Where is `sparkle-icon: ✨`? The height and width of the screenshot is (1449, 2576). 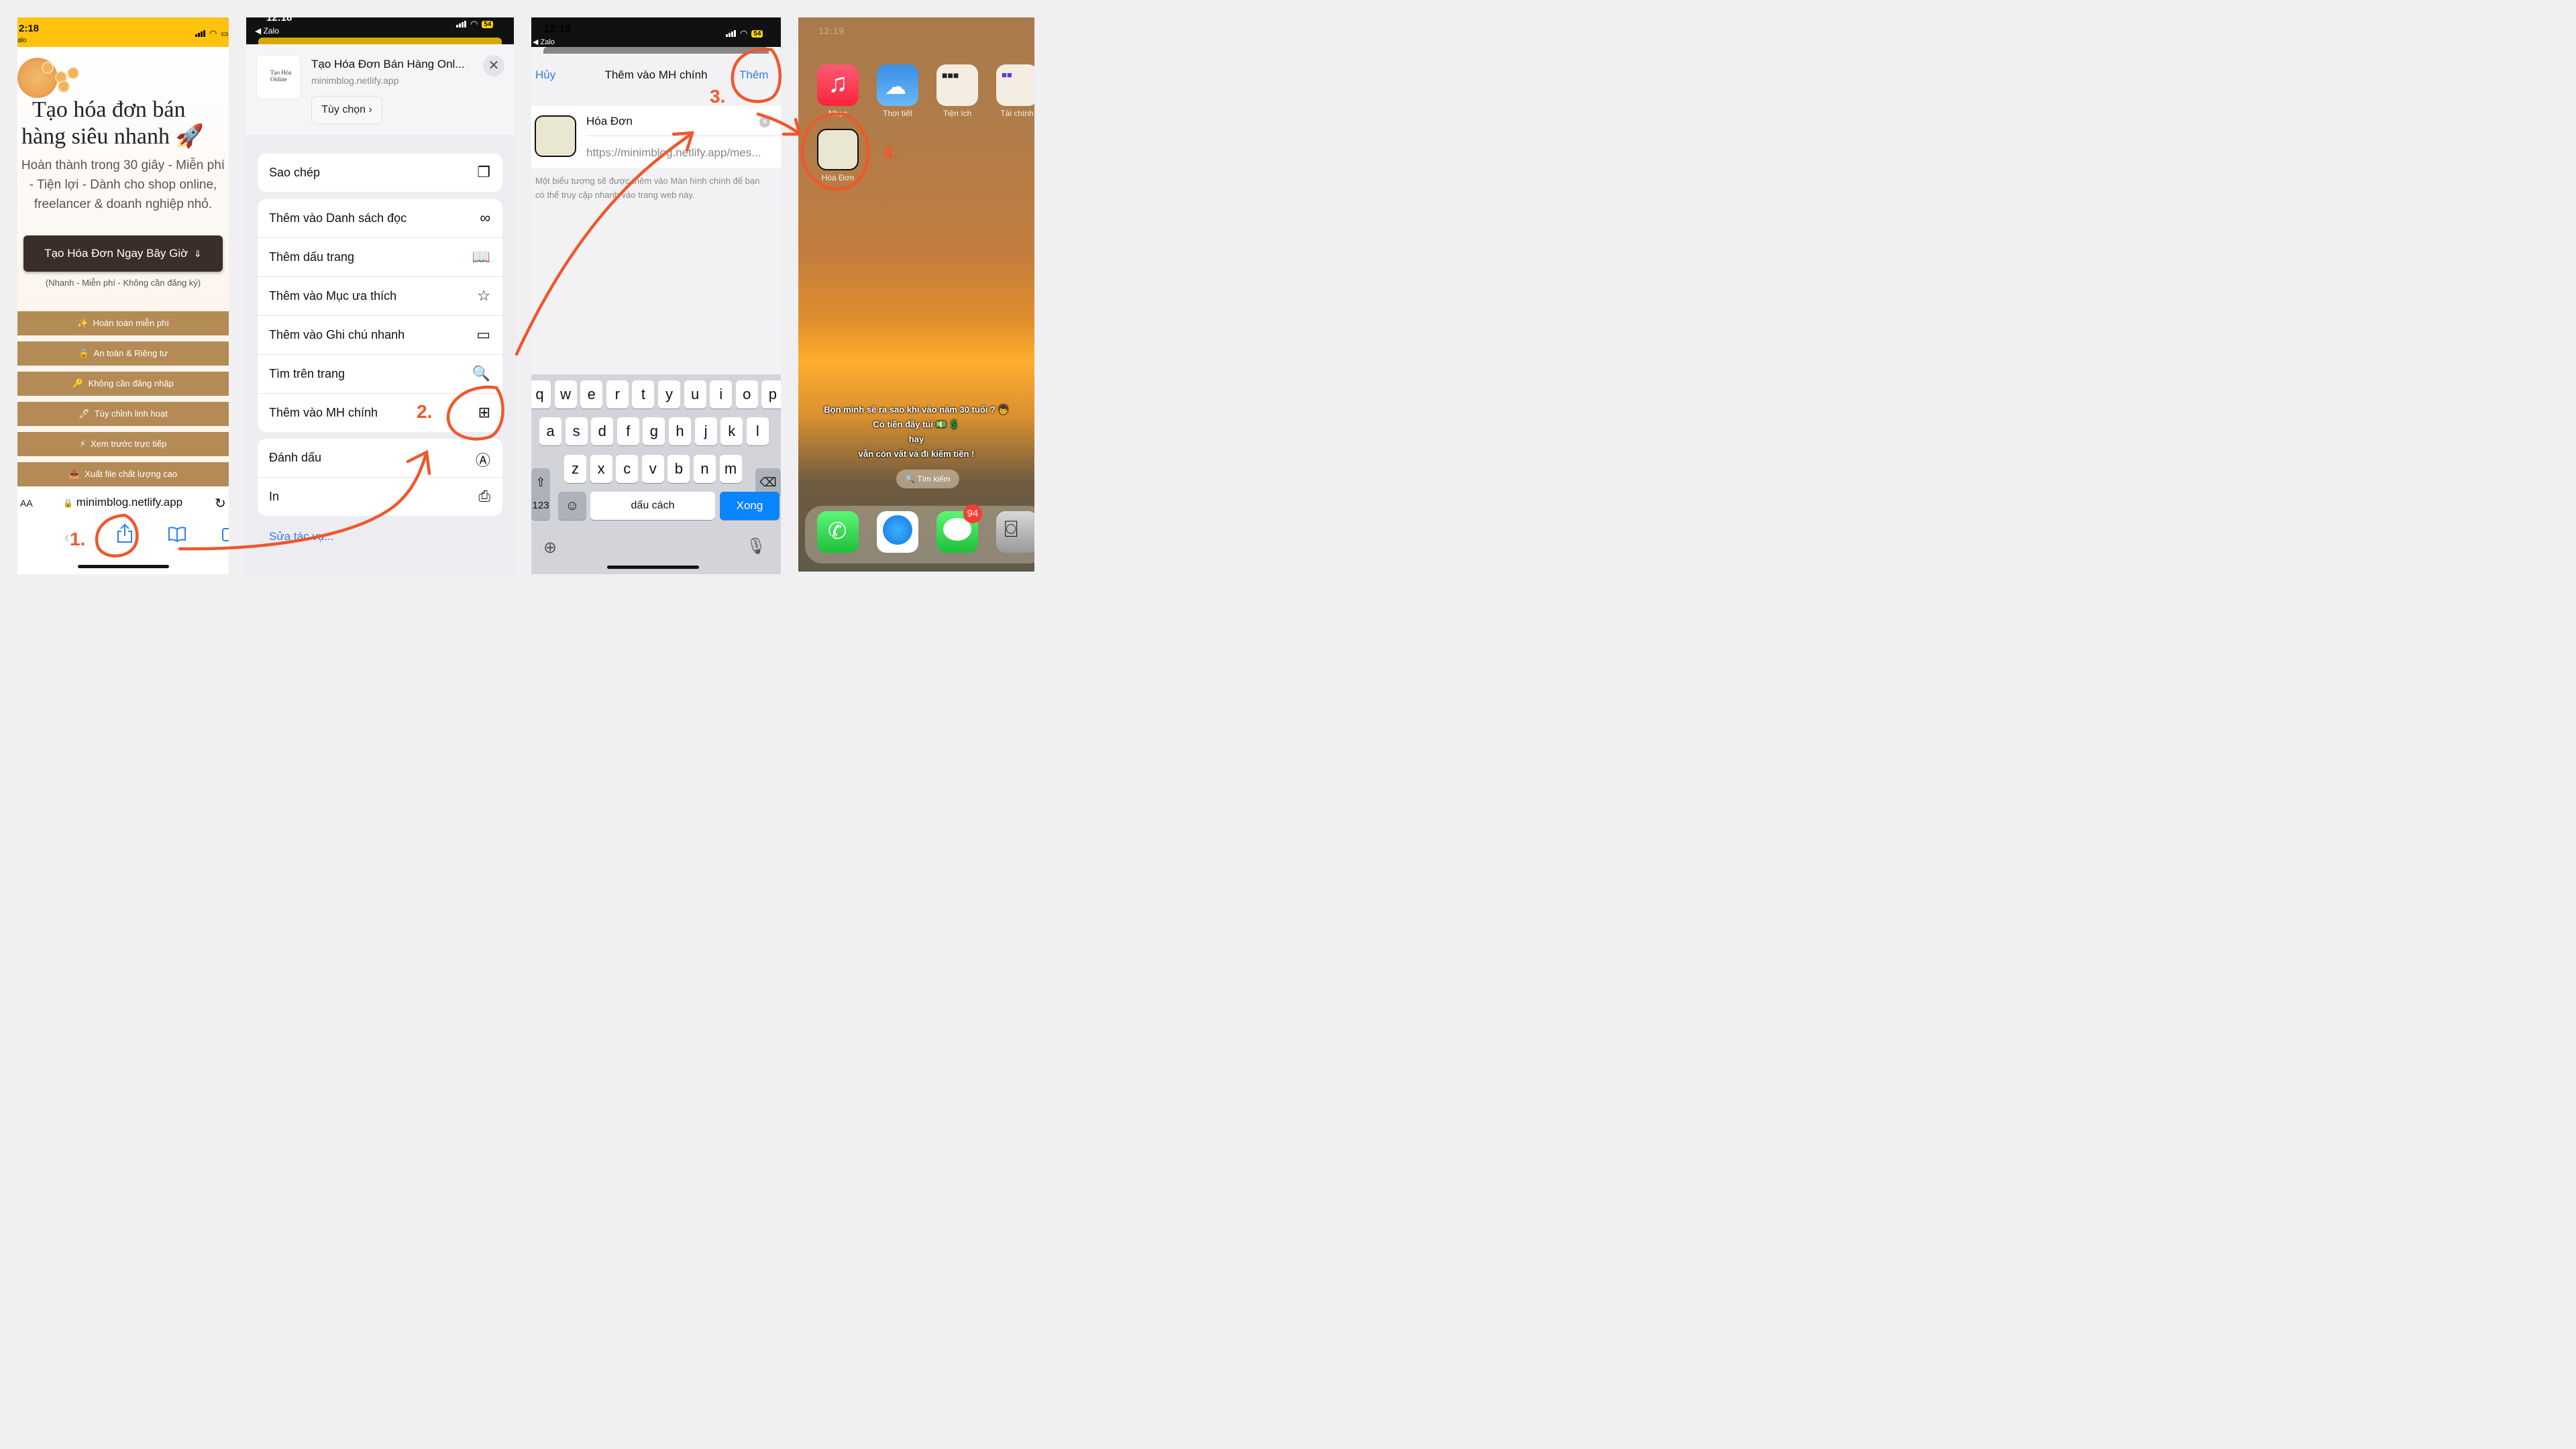
sparkle-icon: ✨ is located at coordinates (83, 323).